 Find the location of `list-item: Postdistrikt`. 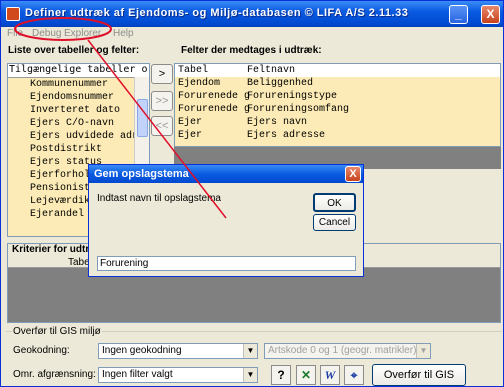

list-item: Postdistrikt is located at coordinates (78, 149).